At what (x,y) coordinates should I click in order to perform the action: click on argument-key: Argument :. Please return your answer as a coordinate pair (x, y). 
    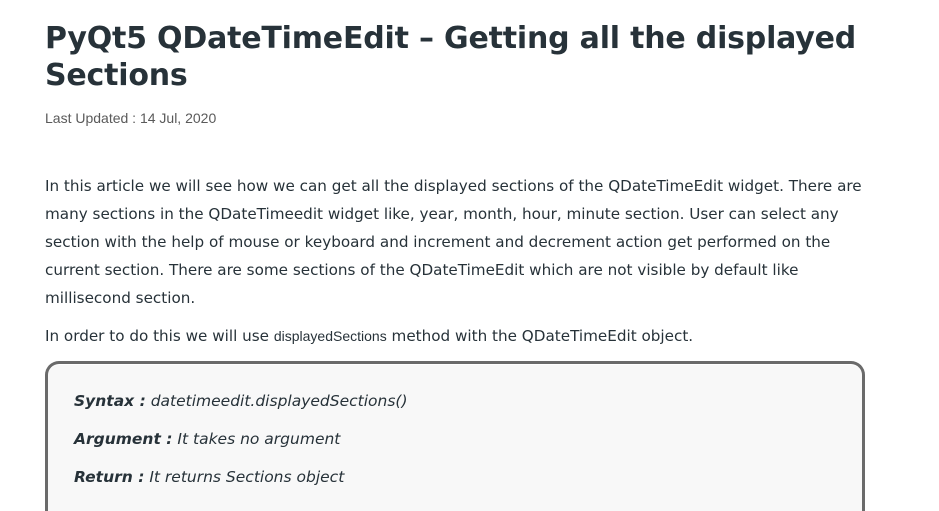
    Looking at the image, I should click on (123, 439).